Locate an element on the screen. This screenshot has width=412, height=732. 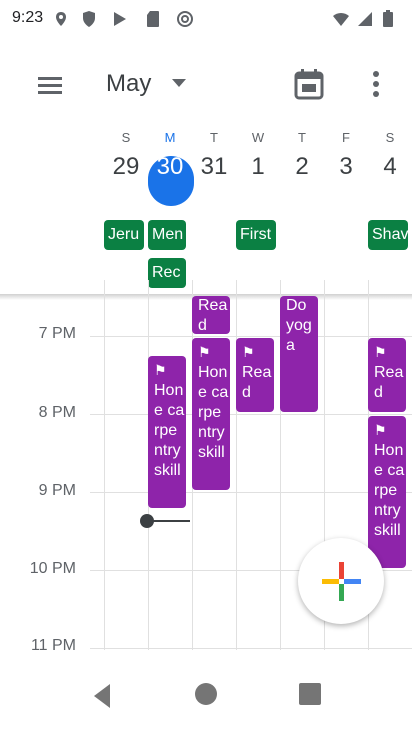
today-button is located at coordinates (309, 85).